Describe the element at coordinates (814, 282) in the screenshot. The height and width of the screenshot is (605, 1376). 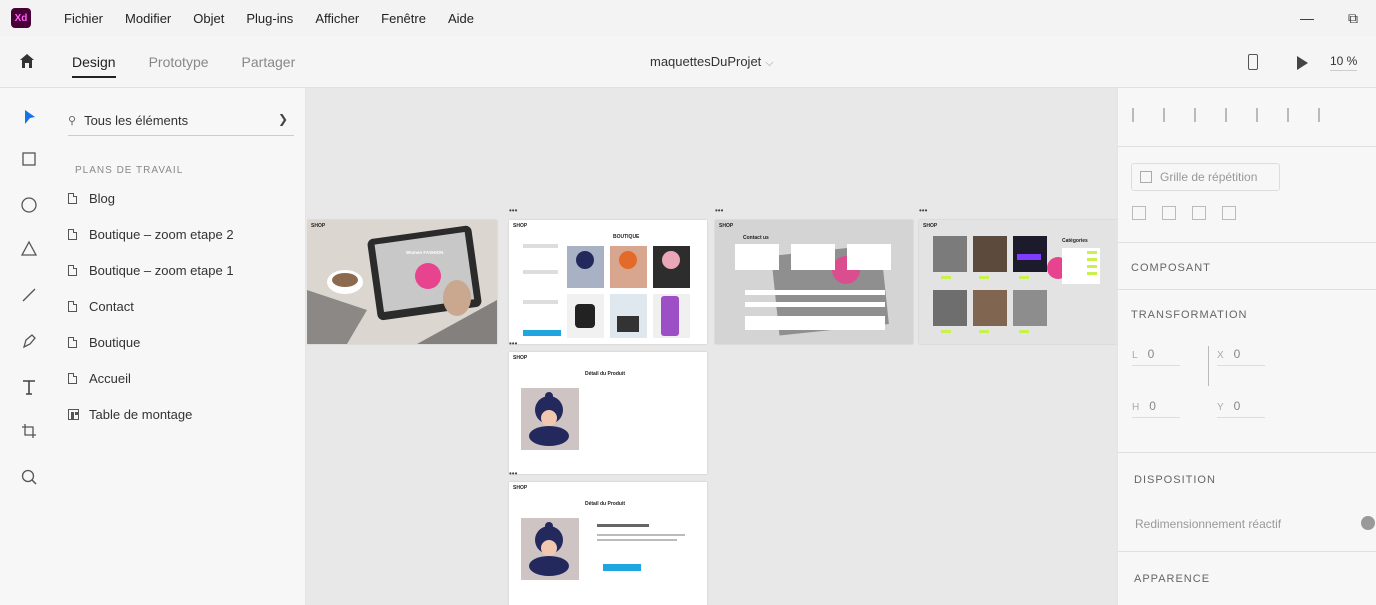
I see `artboard-contact: SHOP Contact us` at that location.